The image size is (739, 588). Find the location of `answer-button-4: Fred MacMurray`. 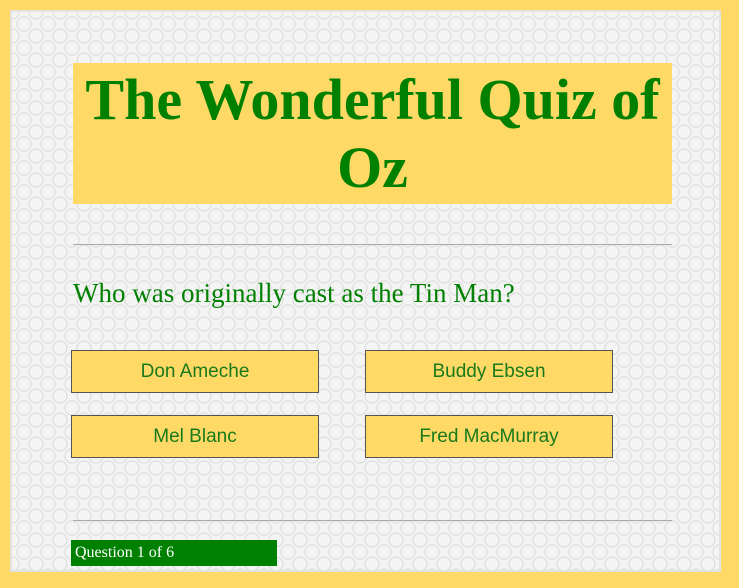

answer-button-4: Fred MacMurray is located at coordinates (489, 436).